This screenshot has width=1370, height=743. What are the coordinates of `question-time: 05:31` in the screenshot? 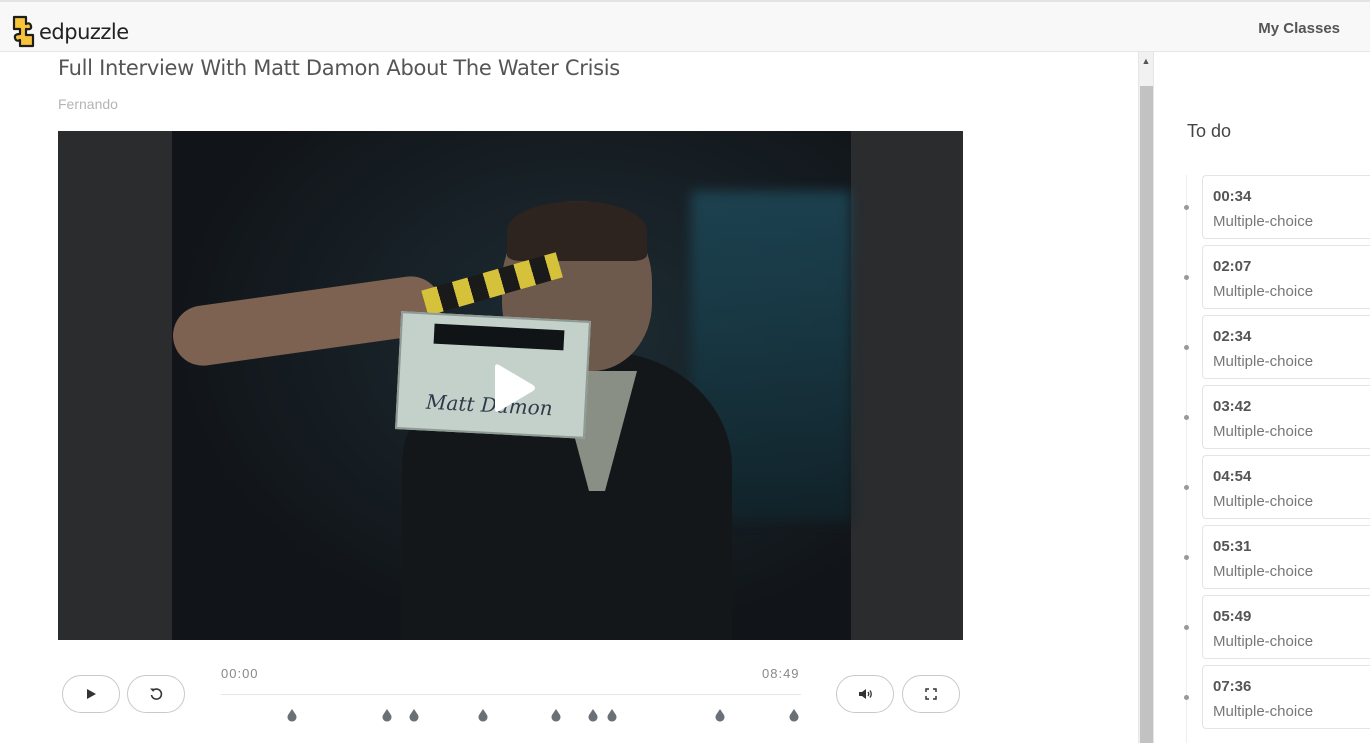 It's located at (1232, 546).